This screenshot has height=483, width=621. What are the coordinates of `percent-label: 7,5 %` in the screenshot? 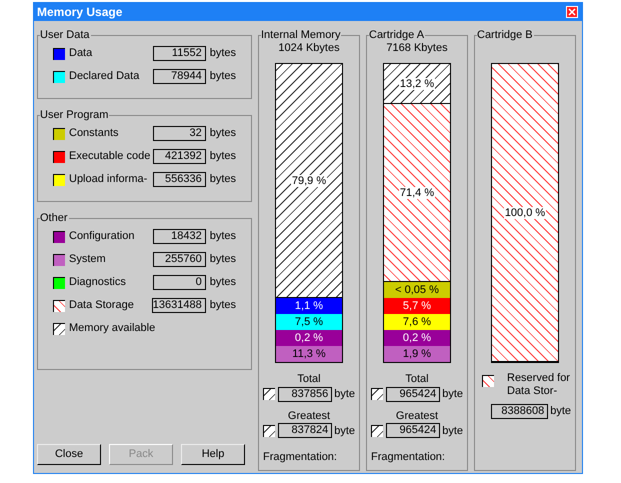 It's located at (309, 322).